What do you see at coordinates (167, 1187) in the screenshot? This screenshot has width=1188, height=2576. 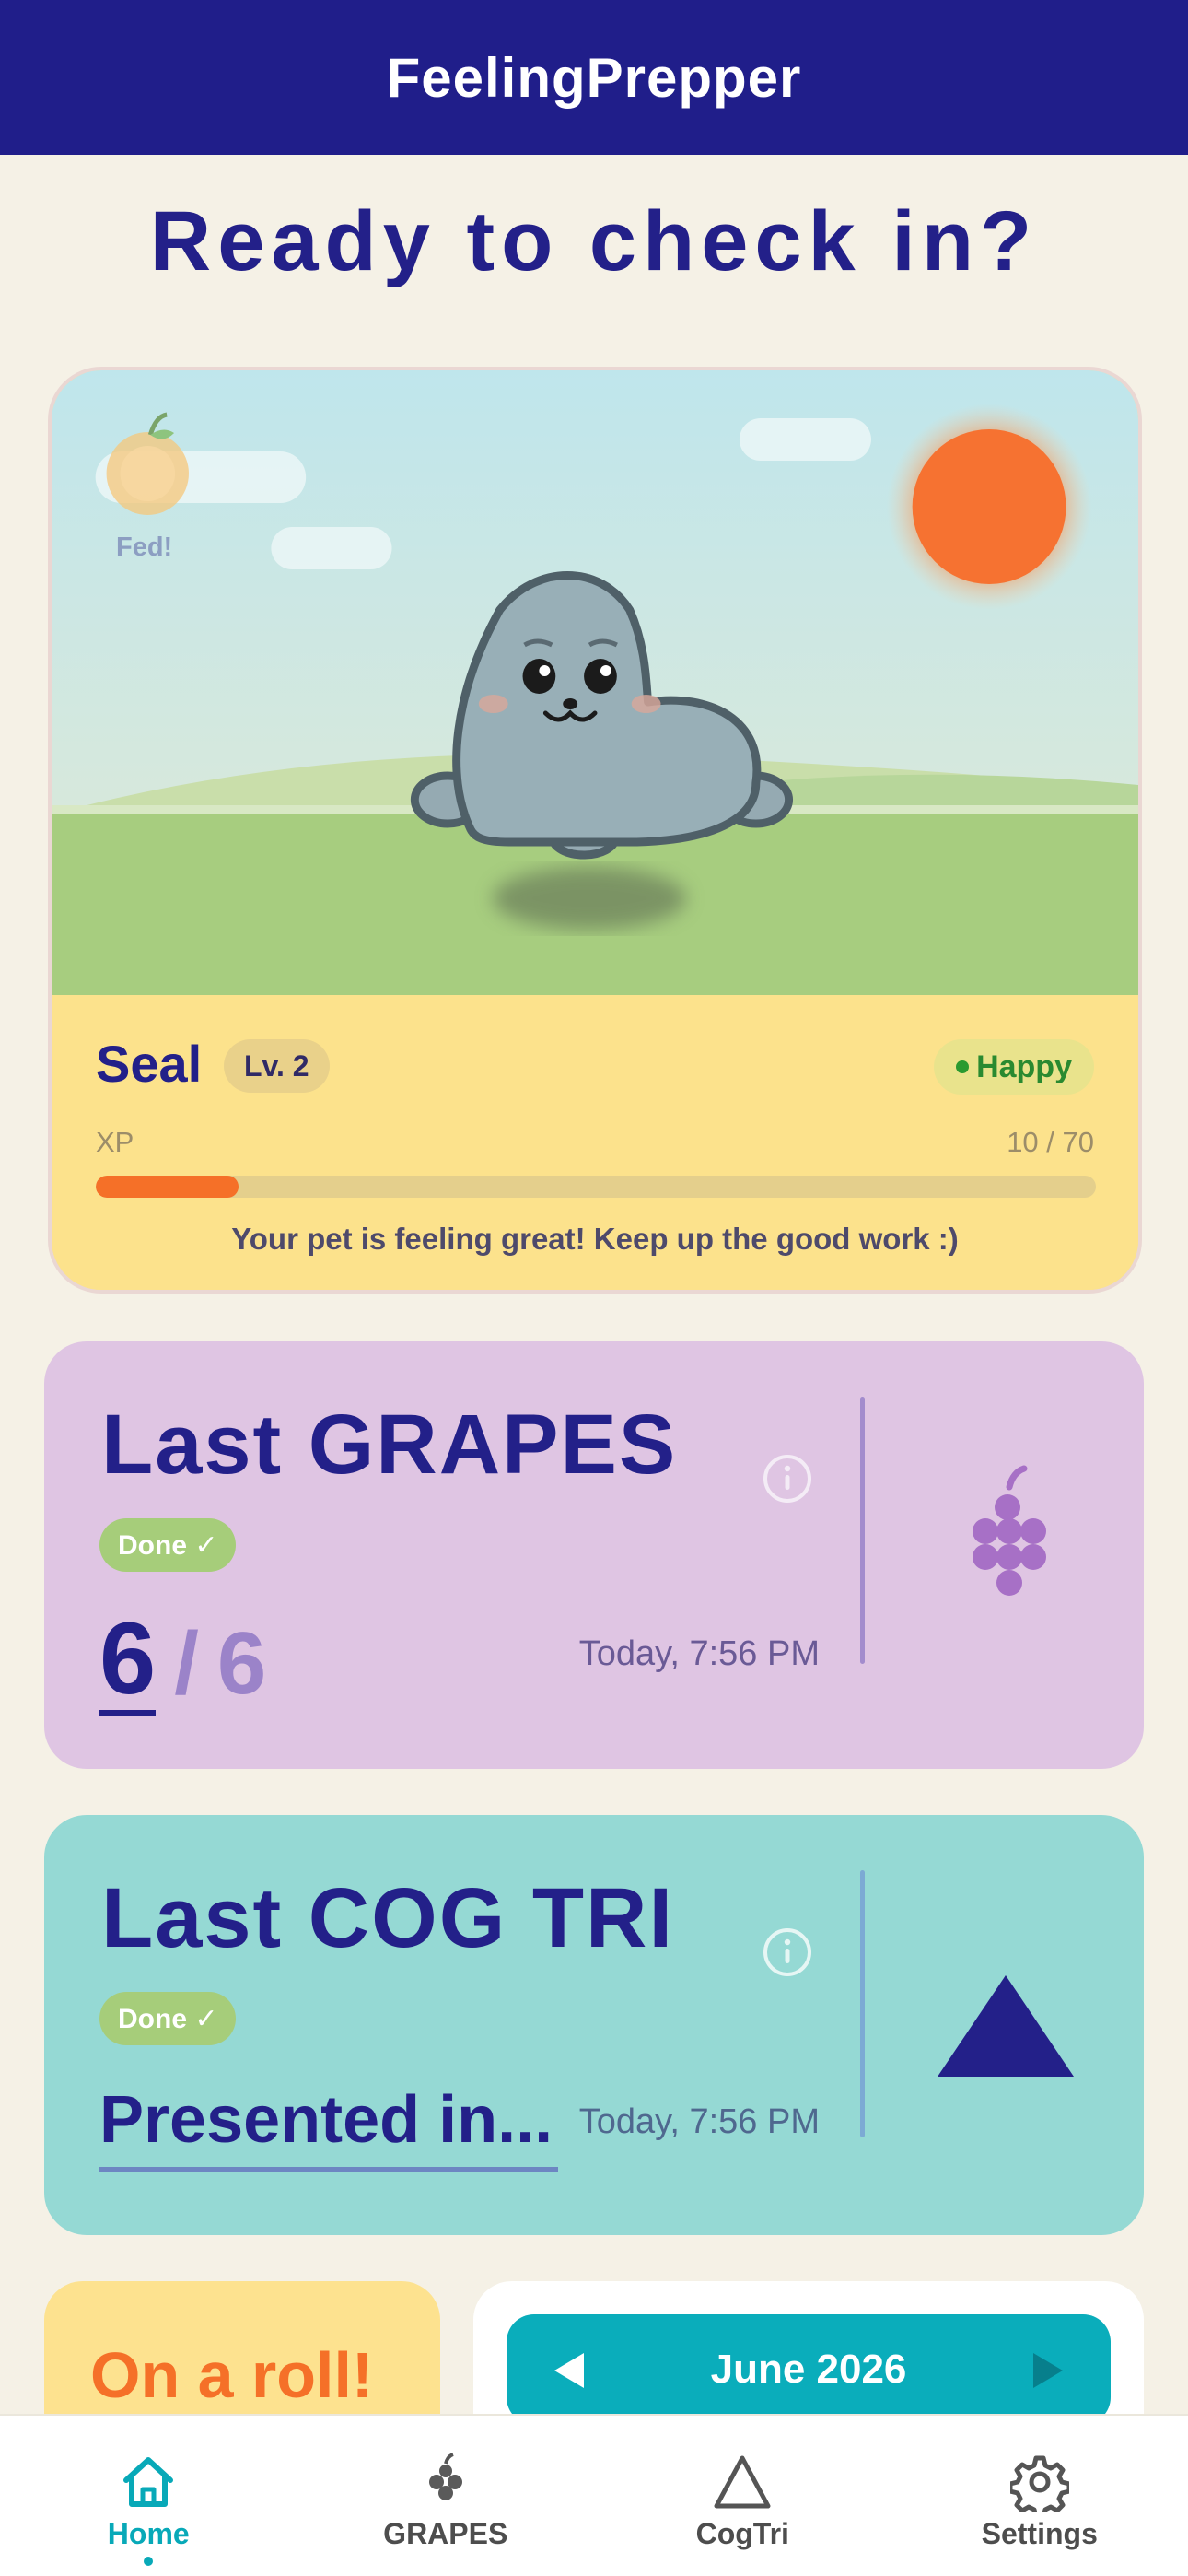 I see `xp-progress-fill` at bounding box center [167, 1187].